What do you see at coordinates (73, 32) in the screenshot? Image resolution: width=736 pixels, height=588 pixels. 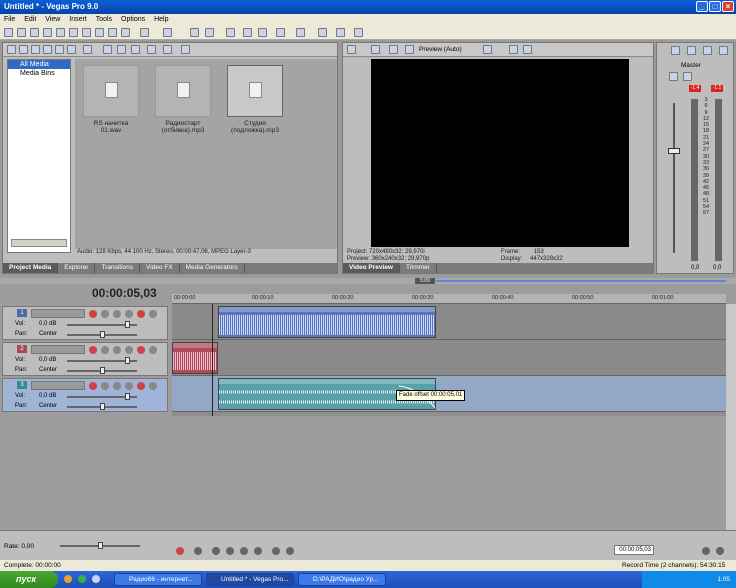 I see `render-icon` at bounding box center [73, 32].